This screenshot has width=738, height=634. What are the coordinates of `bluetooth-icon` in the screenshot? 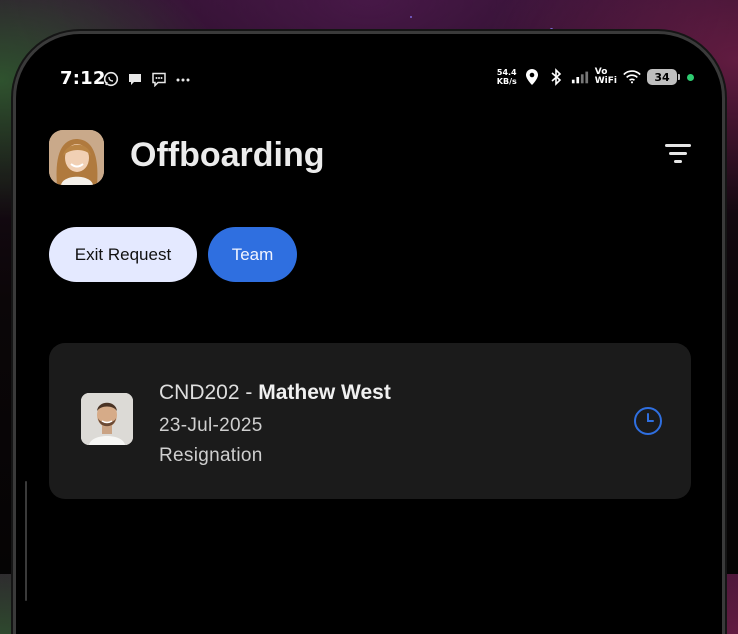 It's located at (556, 77).